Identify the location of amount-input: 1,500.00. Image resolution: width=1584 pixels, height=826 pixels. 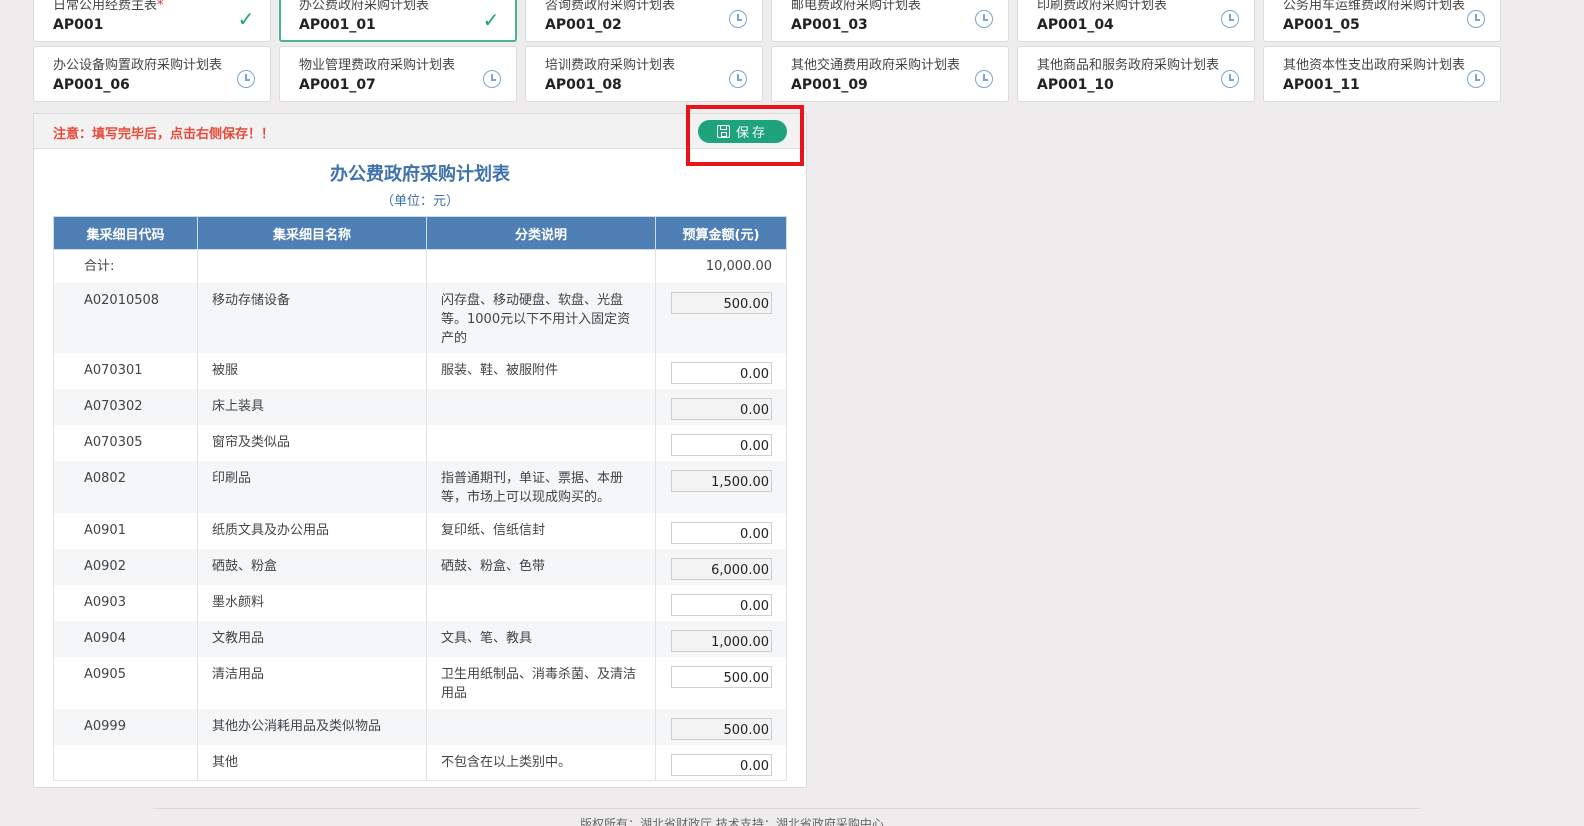
(721, 480).